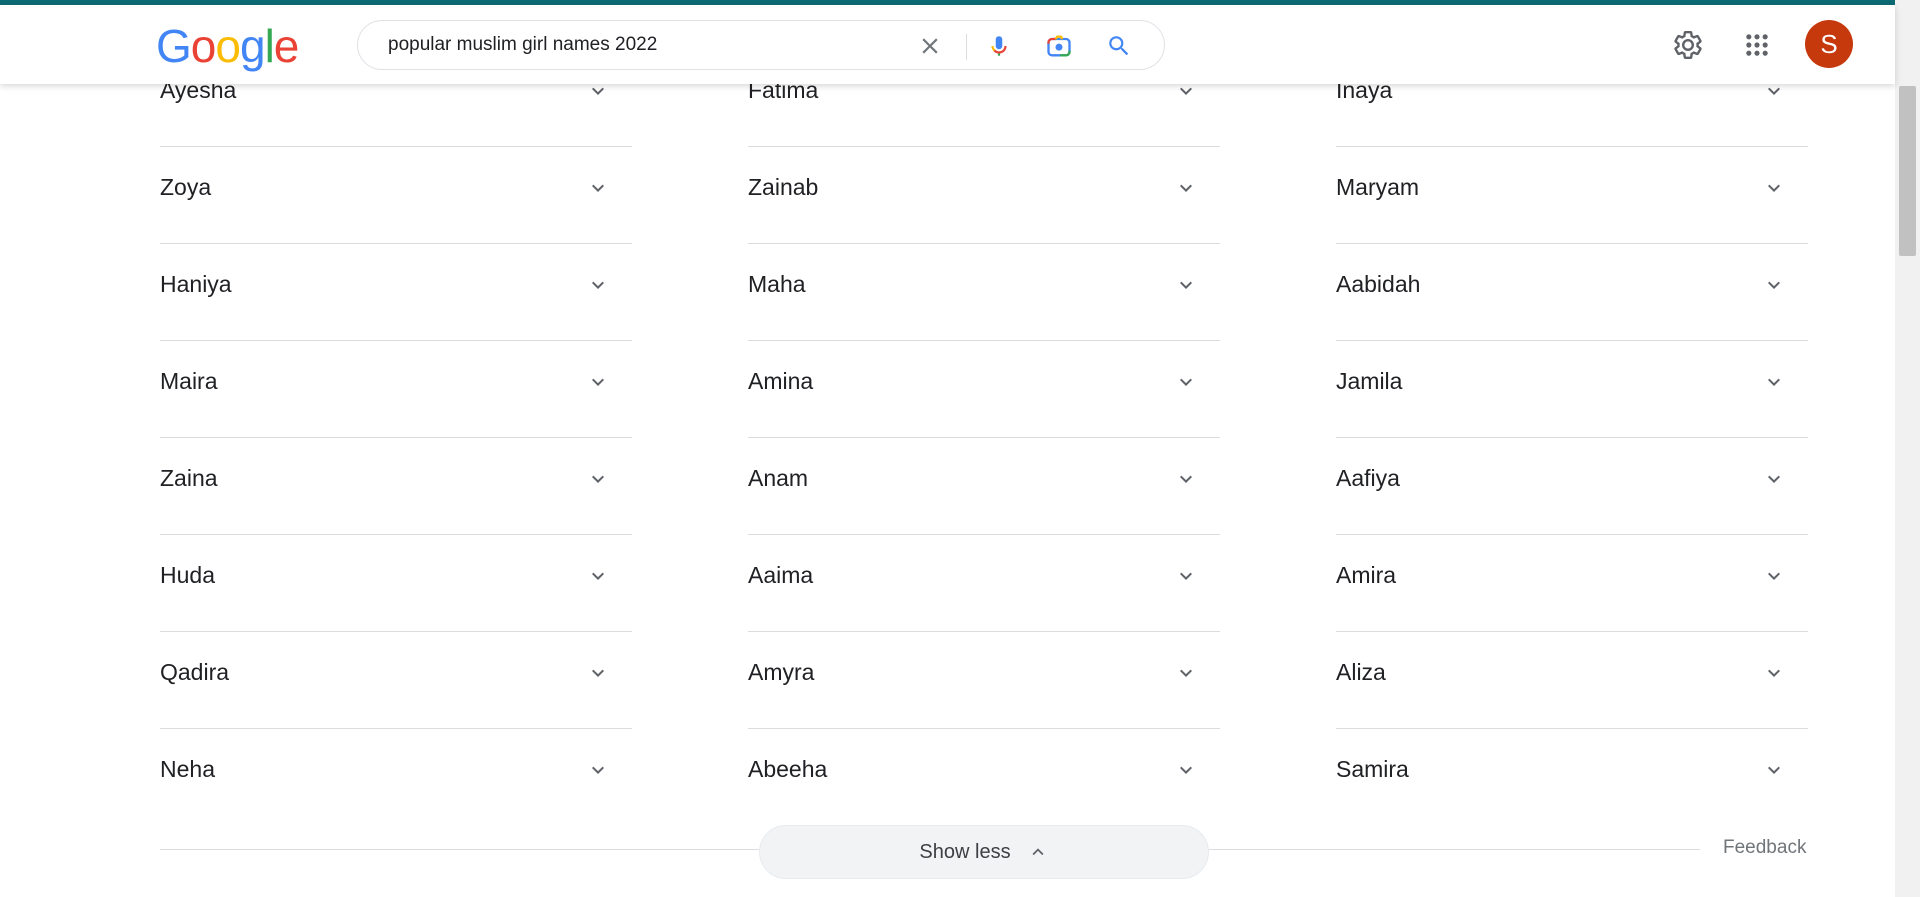 Image resolution: width=1920 pixels, height=897 pixels. I want to click on name-label: Aliza, so click(1361, 672).